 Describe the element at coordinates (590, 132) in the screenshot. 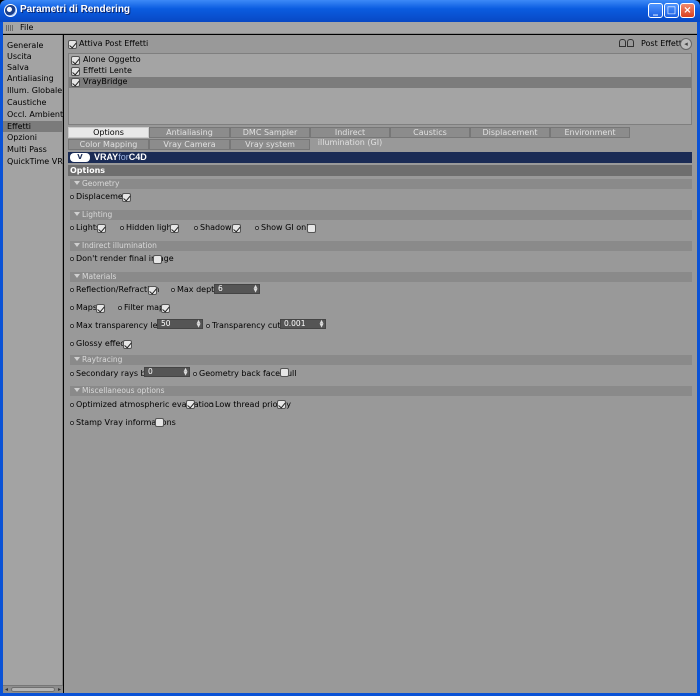

I see `tab-environment: Environment` at that location.